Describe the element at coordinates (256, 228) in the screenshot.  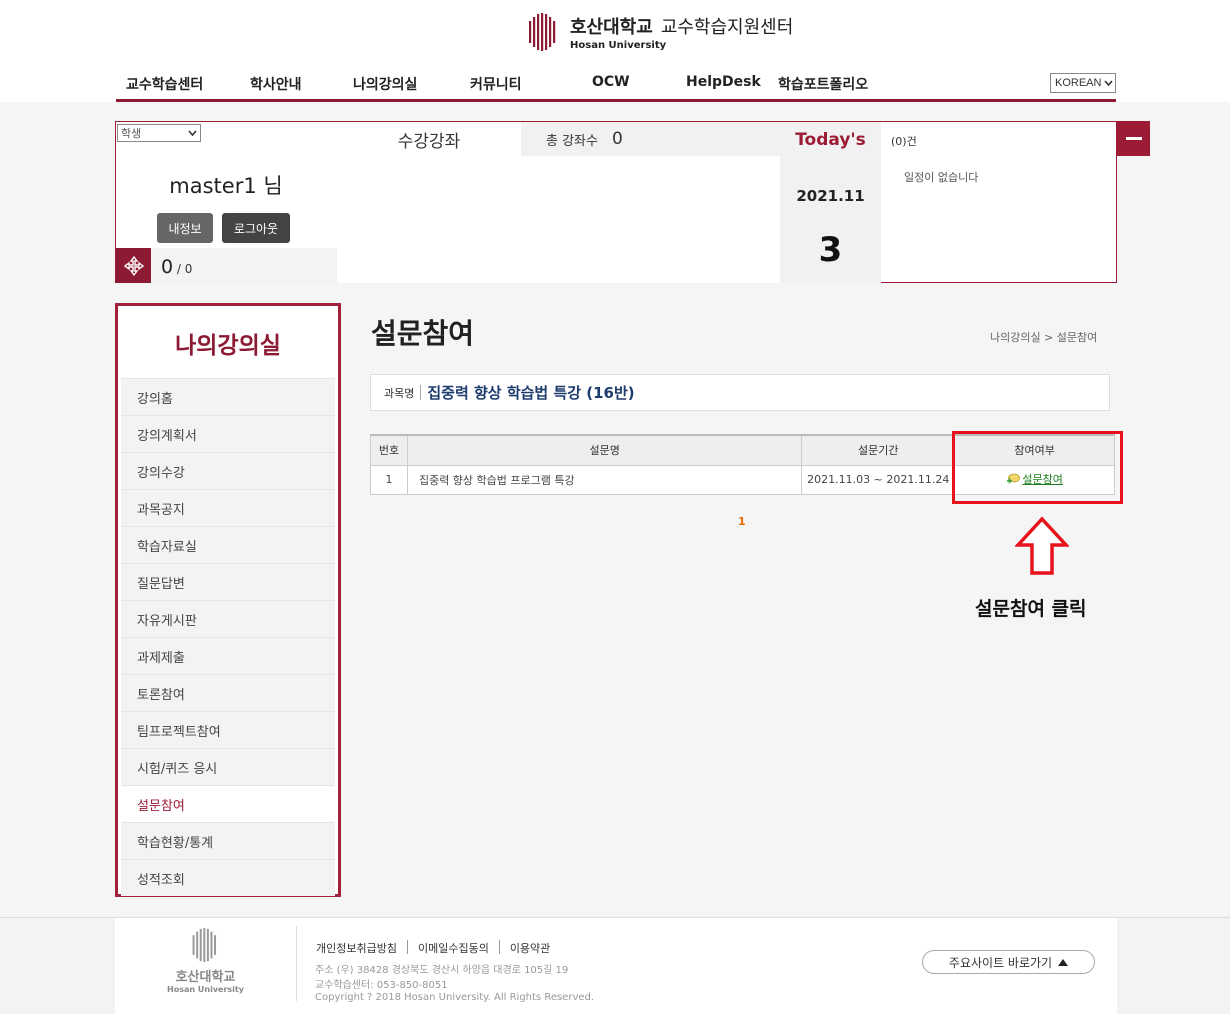
I see `logout-button: 로그아웃` at that location.